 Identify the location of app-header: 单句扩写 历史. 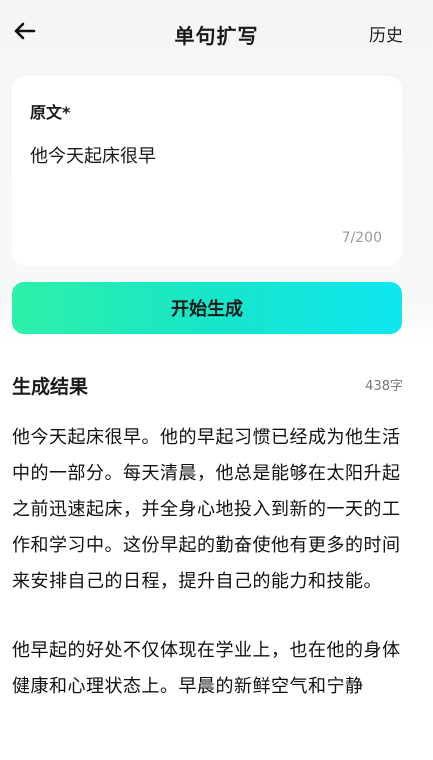
(216, 33).